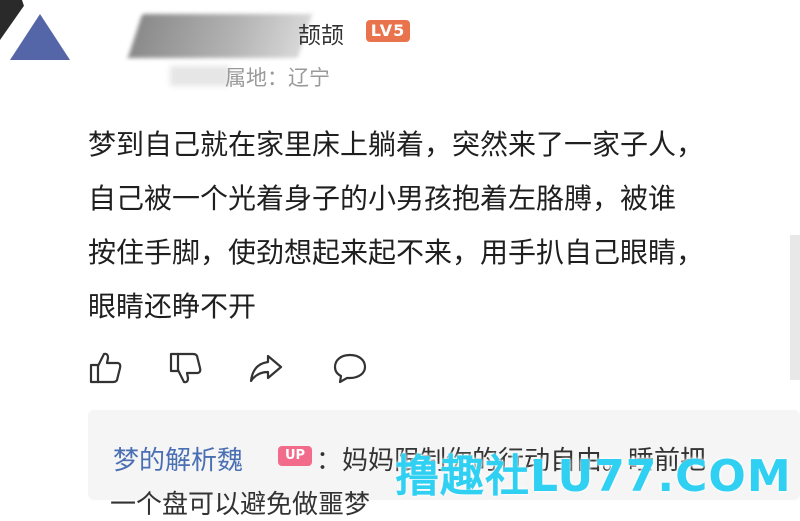  I want to click on level-badge: LV5, so click(388, 31).